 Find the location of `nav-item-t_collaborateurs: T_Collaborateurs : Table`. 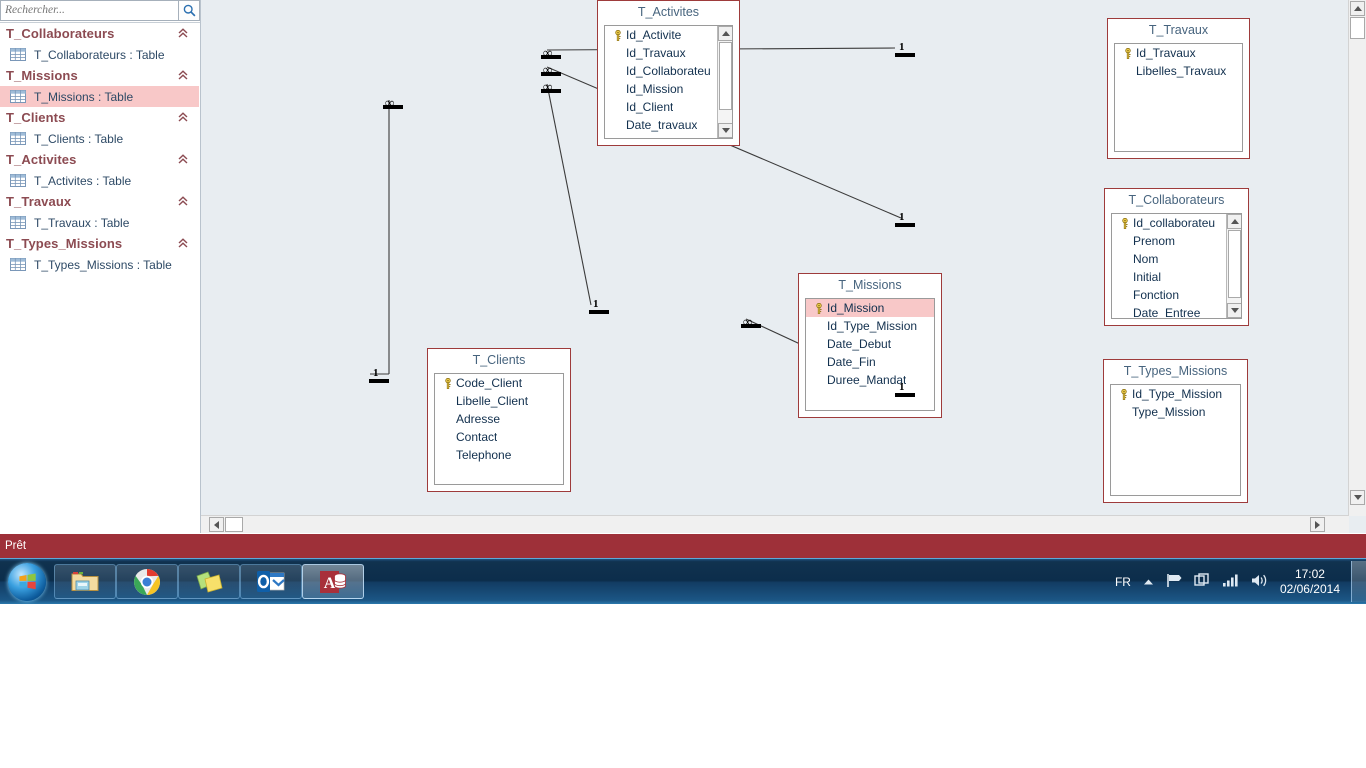

nav-item-t_collaborateurs: T_Collaborateurs : Table is located at coordinates (99, 54).